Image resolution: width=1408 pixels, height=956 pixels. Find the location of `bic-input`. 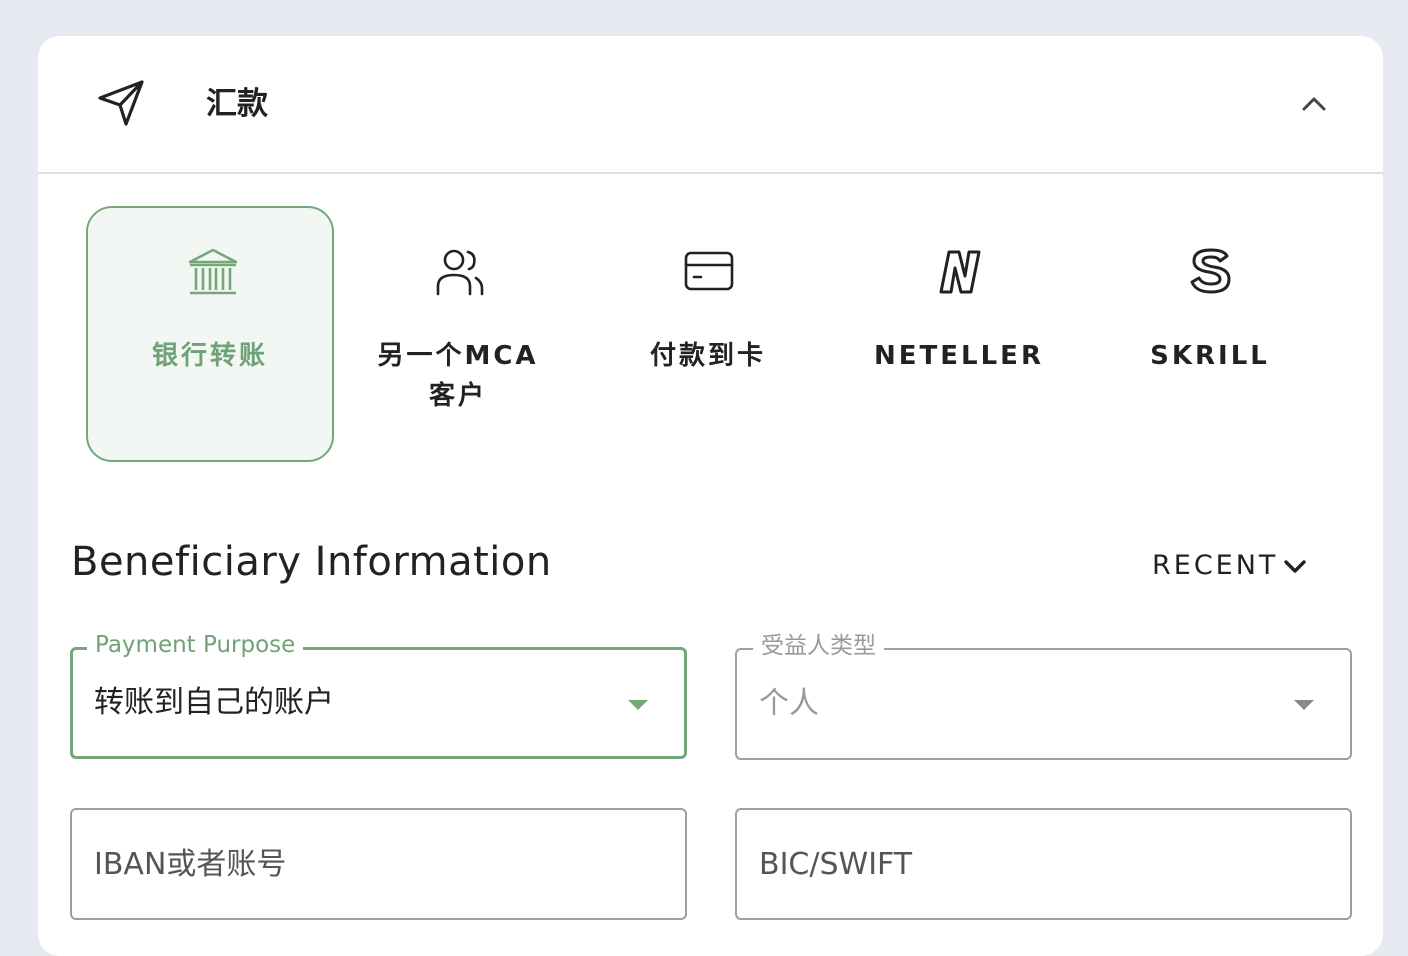

bic-input is located at coordinates (1039, 864).